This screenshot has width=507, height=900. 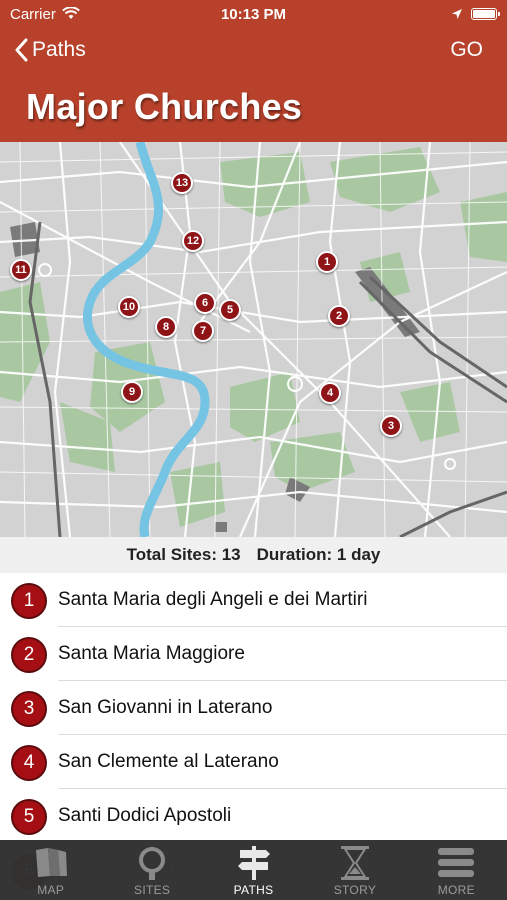 I want to click on back-button: Paths, so click(x=50, y=50).